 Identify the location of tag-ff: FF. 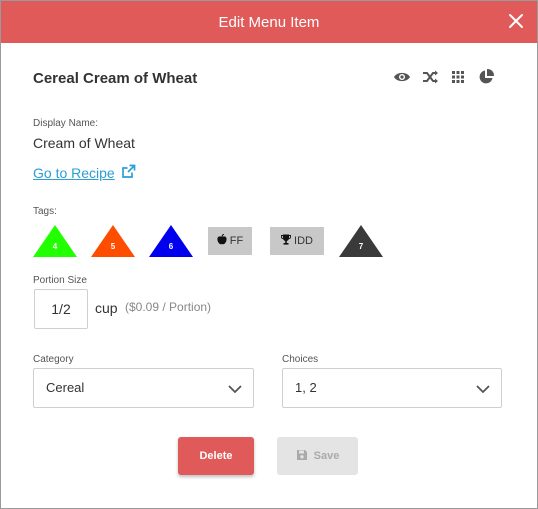
(230, 241).